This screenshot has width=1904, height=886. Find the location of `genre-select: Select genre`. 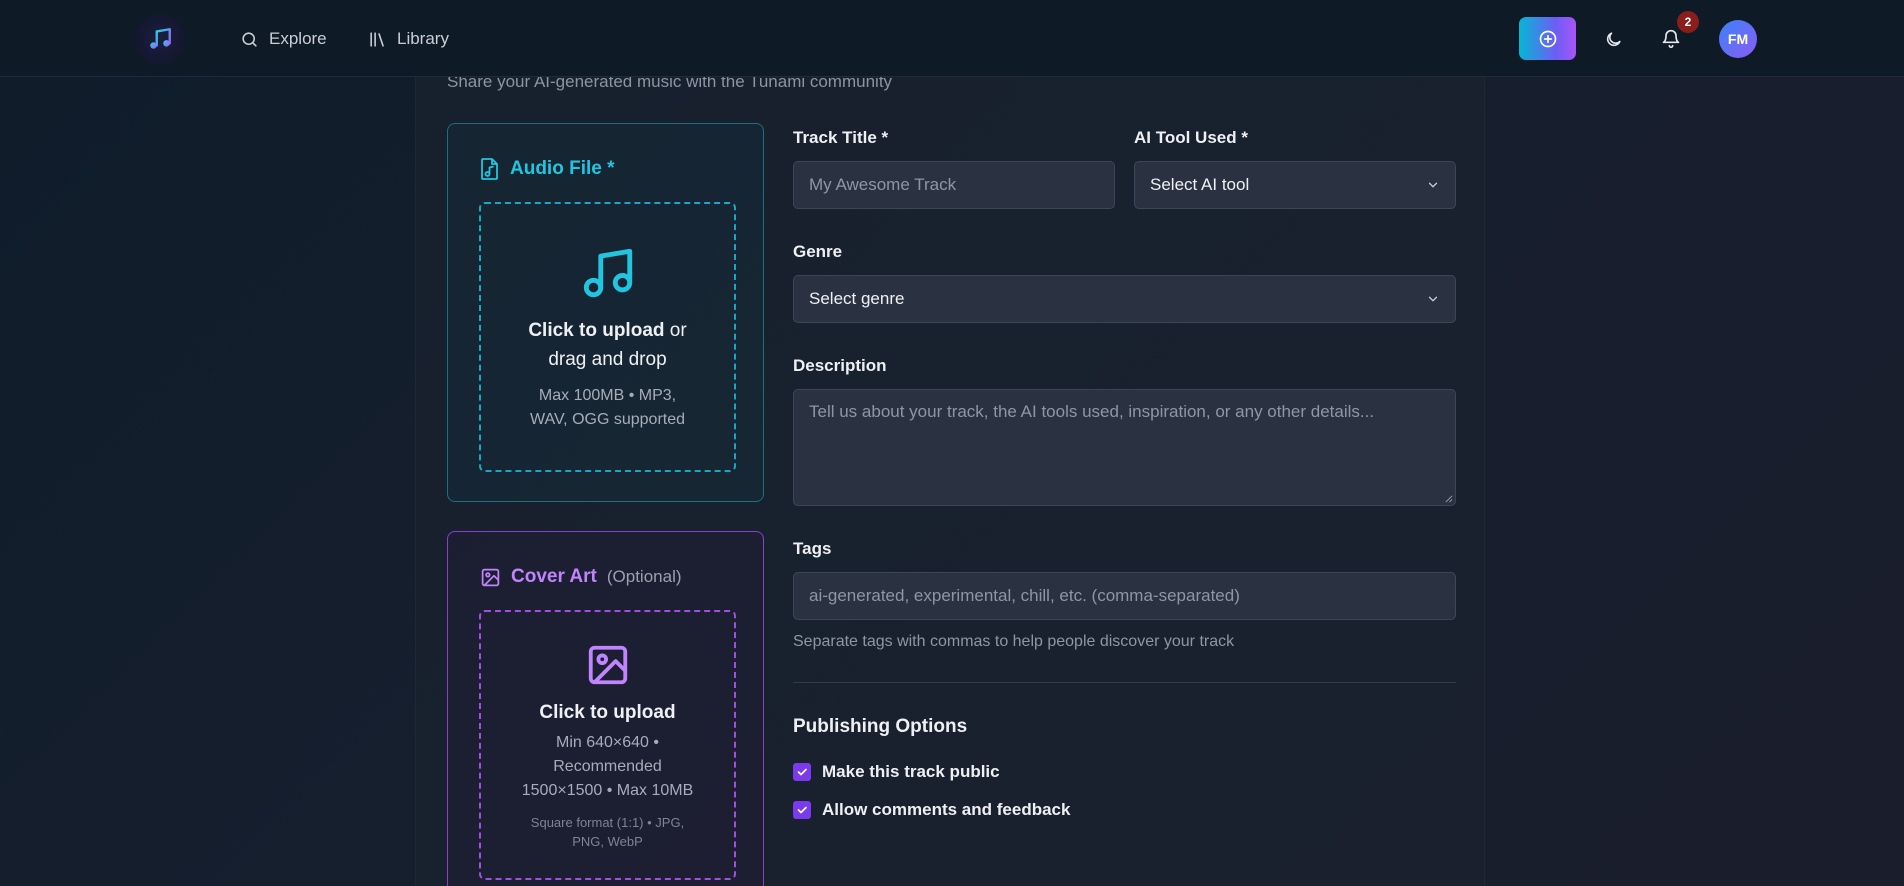

genre-select: Select genre is located at coordinates (1124, 299).